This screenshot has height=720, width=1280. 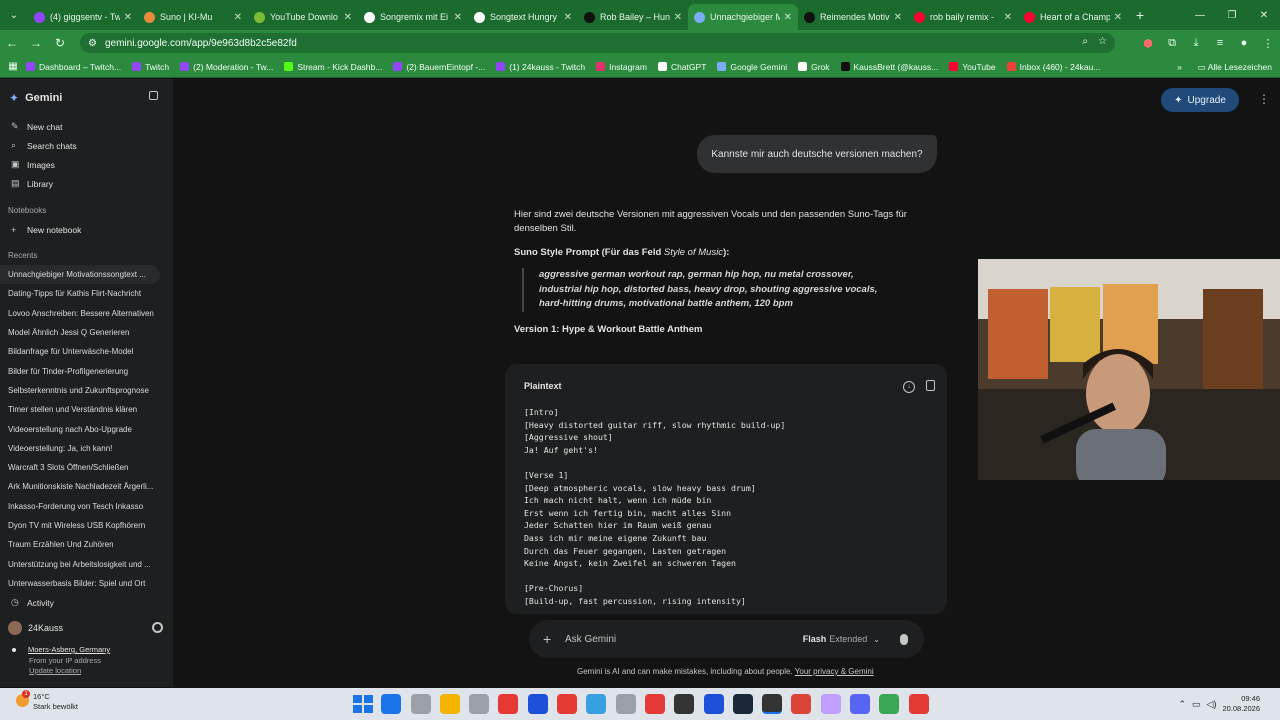 What do you see at coordinates (86, 145) in the screenshot?
I see `search-chats-button: ⌕ Search chats` at bounding box center [86, 145].